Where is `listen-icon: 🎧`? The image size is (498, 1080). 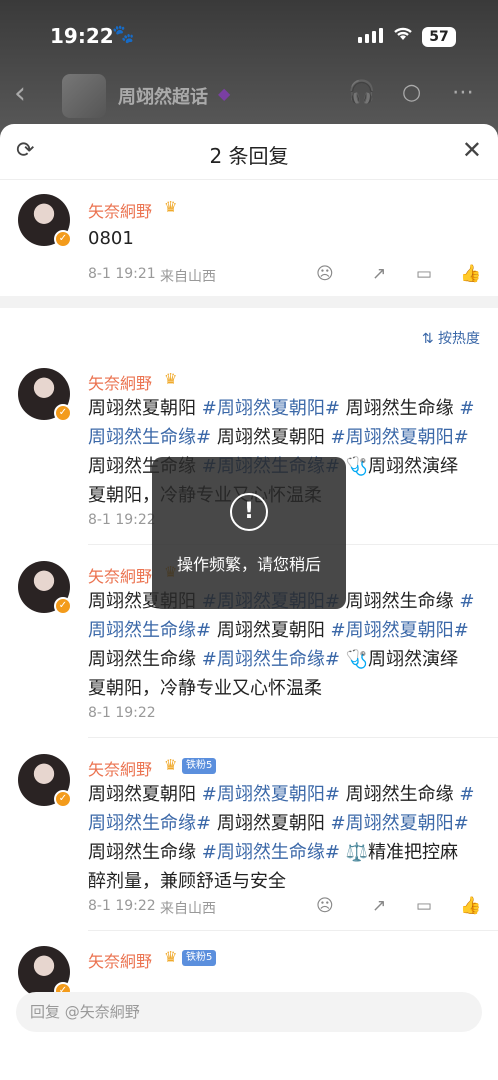 listen-icon: 🎧 is located at coordinates (361, 92).